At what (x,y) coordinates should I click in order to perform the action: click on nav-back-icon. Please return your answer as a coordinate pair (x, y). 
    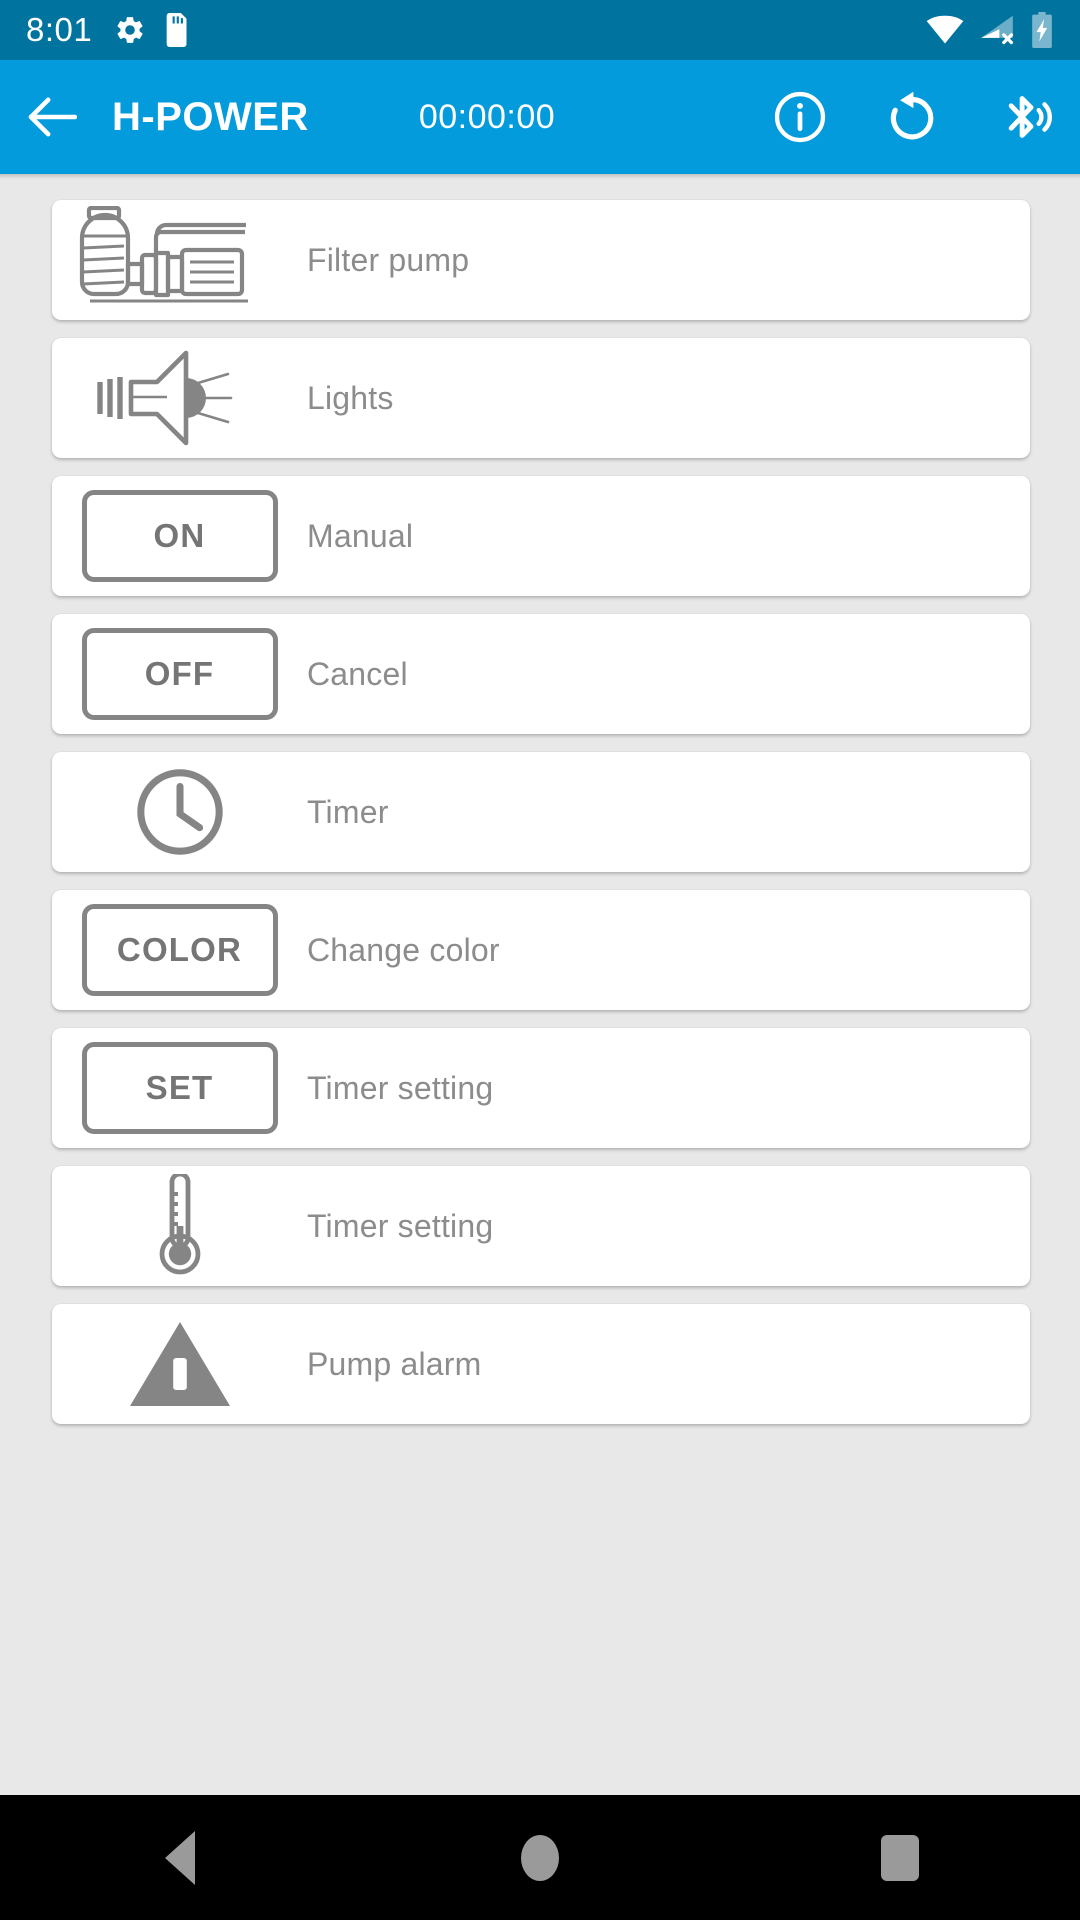
    Looking at the image, I should click on (180, 1857).